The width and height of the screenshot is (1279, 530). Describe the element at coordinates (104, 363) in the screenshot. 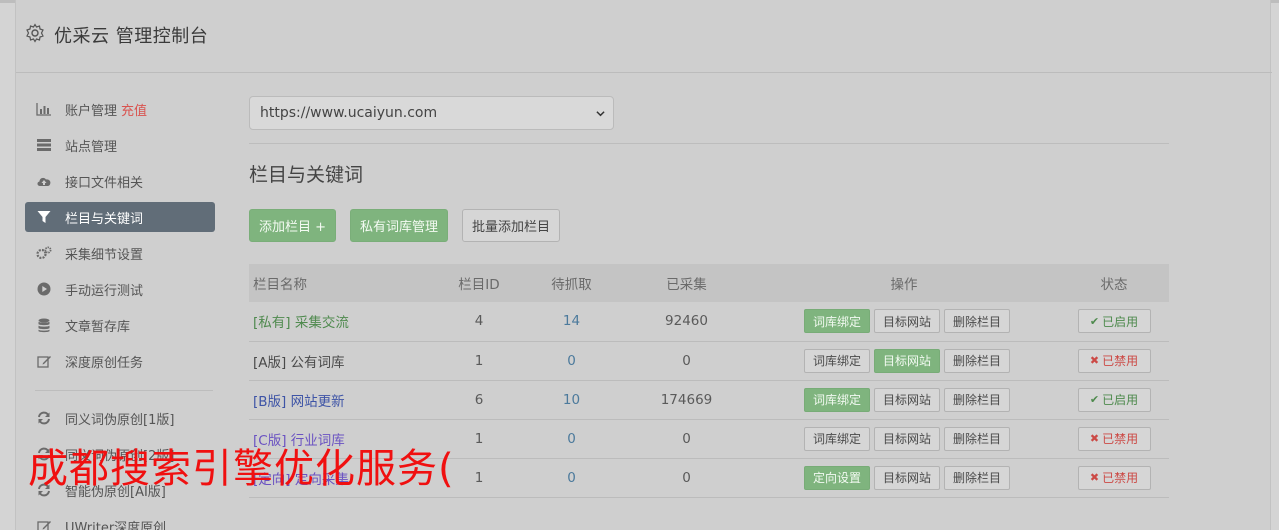

I see `sidebar-item-label: 深度原创任务` at that location.